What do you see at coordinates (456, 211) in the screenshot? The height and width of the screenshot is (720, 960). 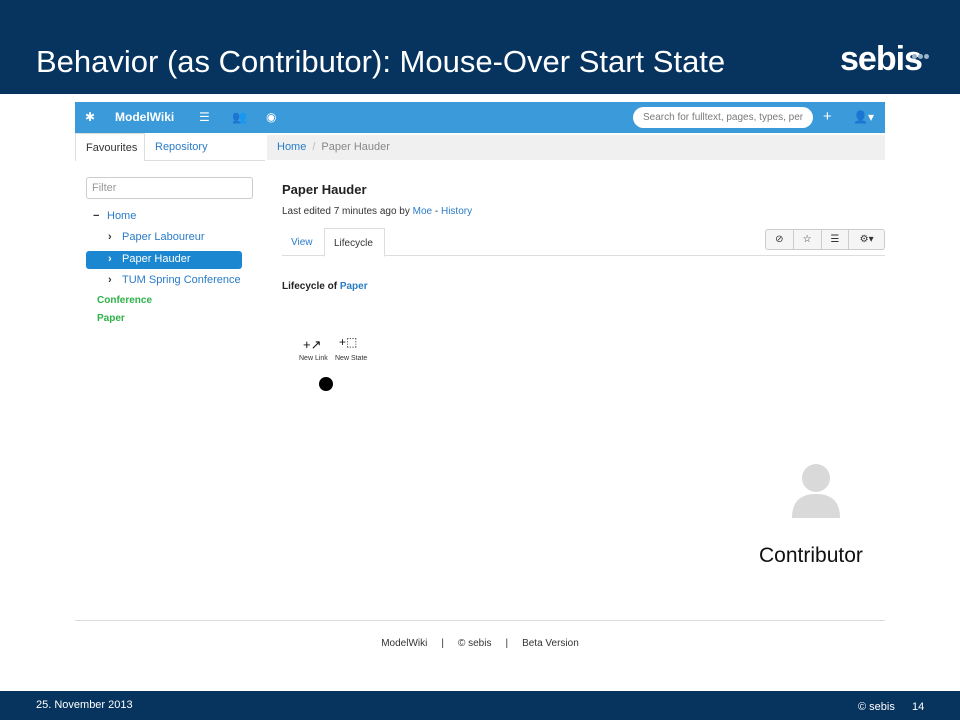 I see `meta-history-link: History` at bounding box center [456, 211].